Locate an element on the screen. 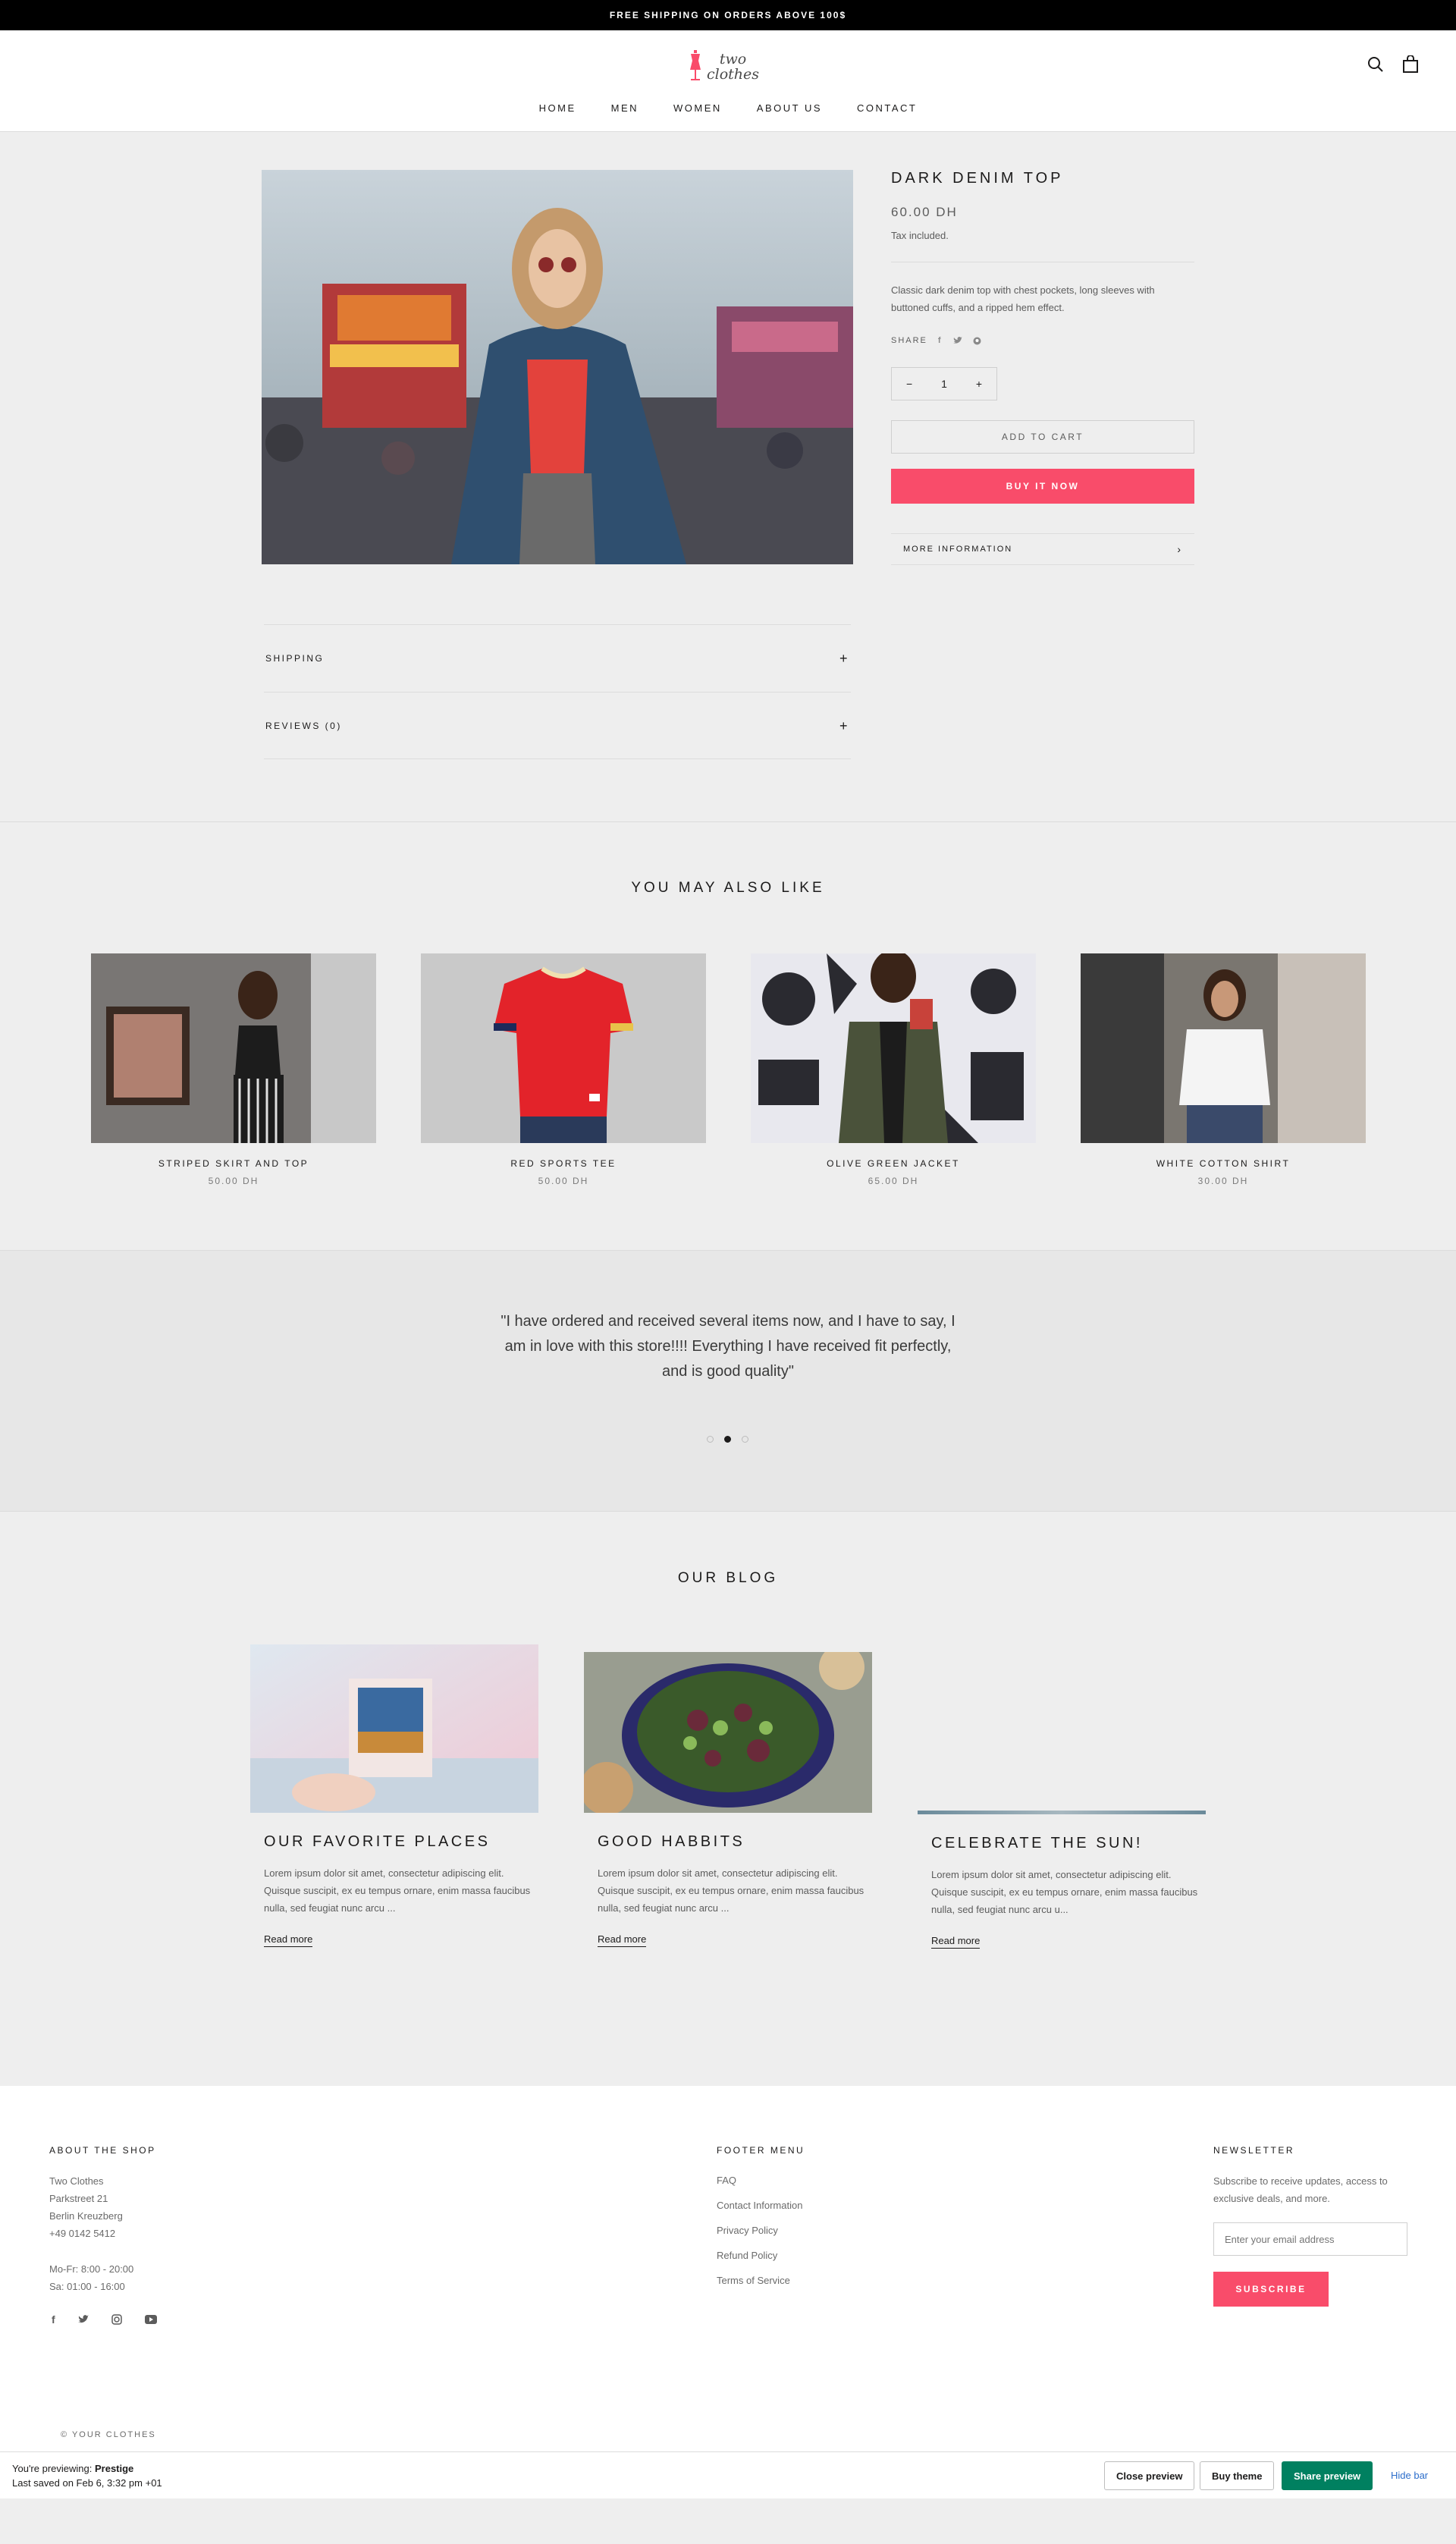  product-card: WHITE COTTON SHIRT 30.00 DH is located at coordinates (1223, 1069).